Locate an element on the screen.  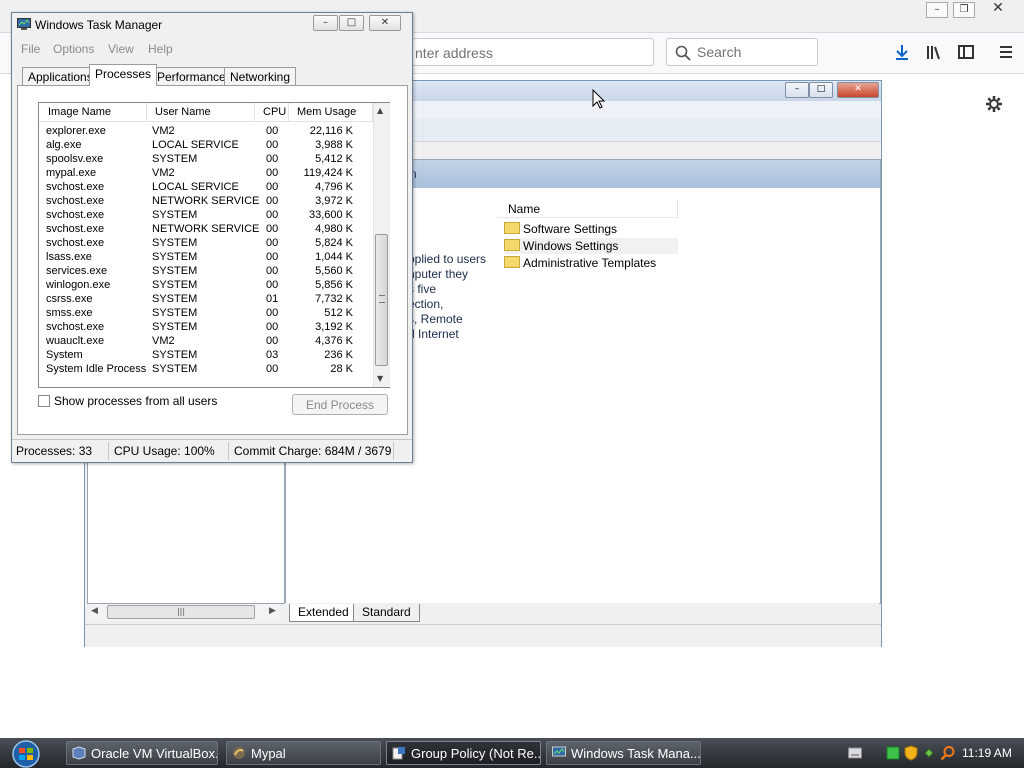
column-image-name: Image Name is located at coordinates (93, 112).